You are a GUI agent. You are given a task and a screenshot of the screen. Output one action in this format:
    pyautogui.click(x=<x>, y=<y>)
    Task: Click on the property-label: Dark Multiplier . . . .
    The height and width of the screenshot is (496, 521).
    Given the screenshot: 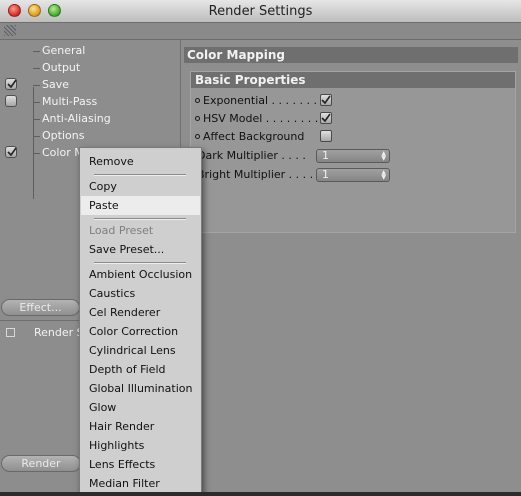 What is the action you would take?
    pyautogui.click(x=251, y=155)
    